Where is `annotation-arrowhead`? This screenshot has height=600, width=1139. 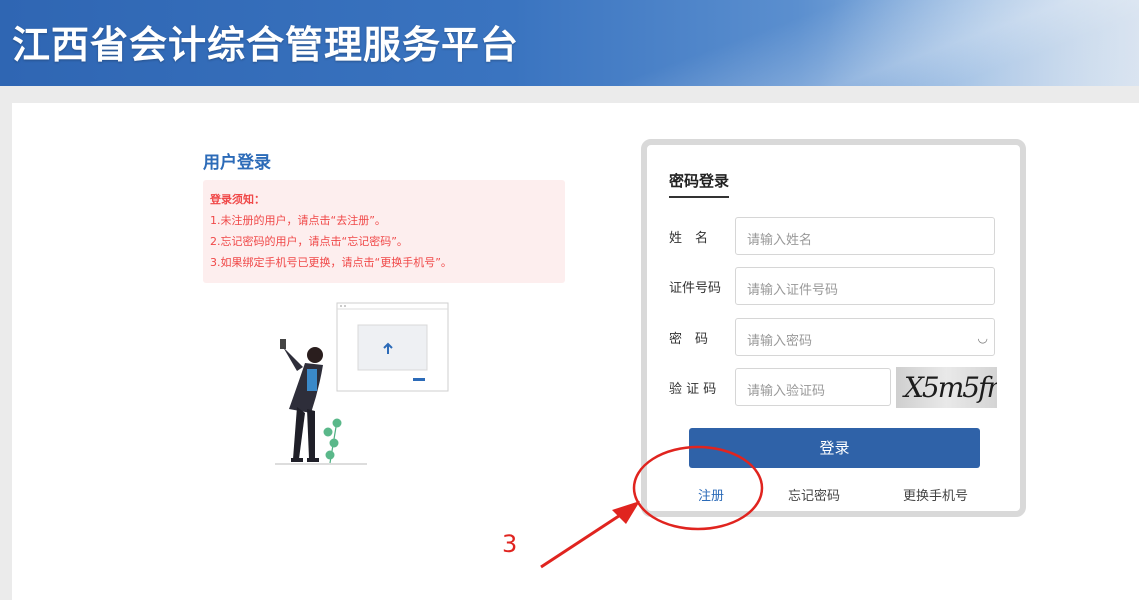 annotation-arrowhead is located at coordinates (626, 512).